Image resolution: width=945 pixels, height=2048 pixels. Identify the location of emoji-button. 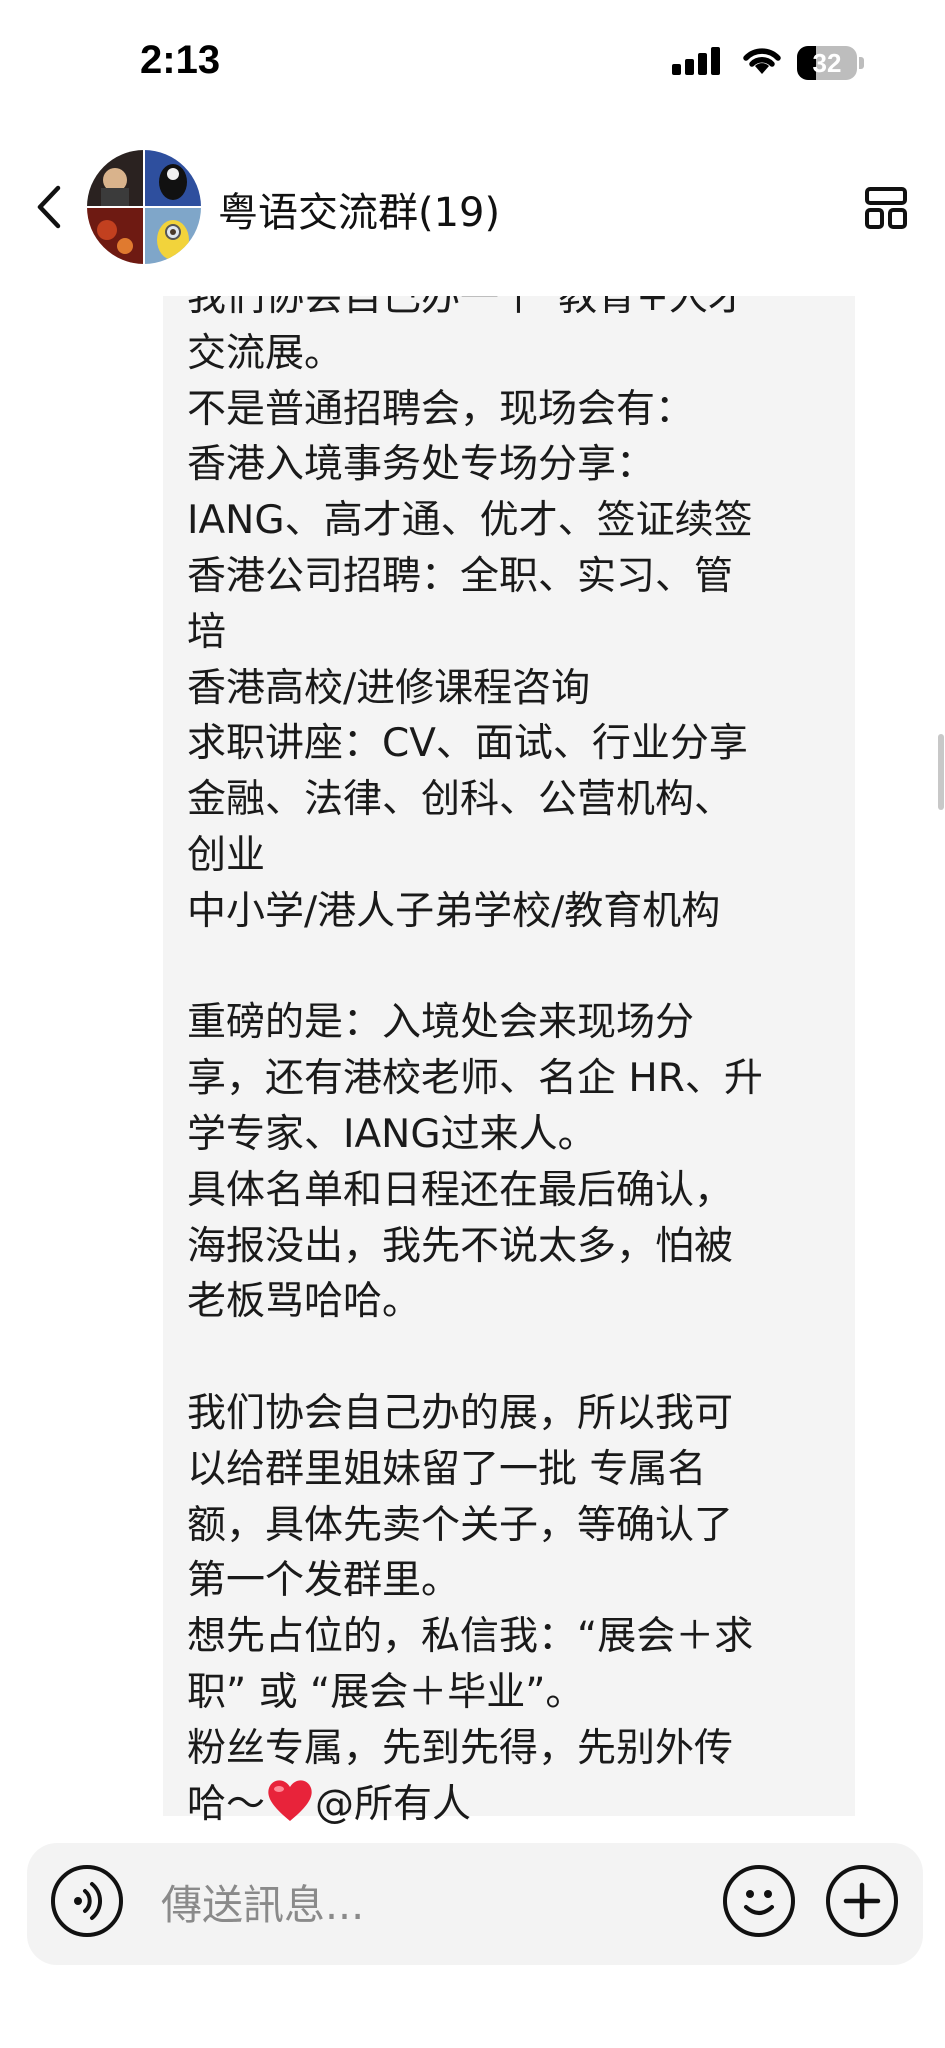
(759, 1901).